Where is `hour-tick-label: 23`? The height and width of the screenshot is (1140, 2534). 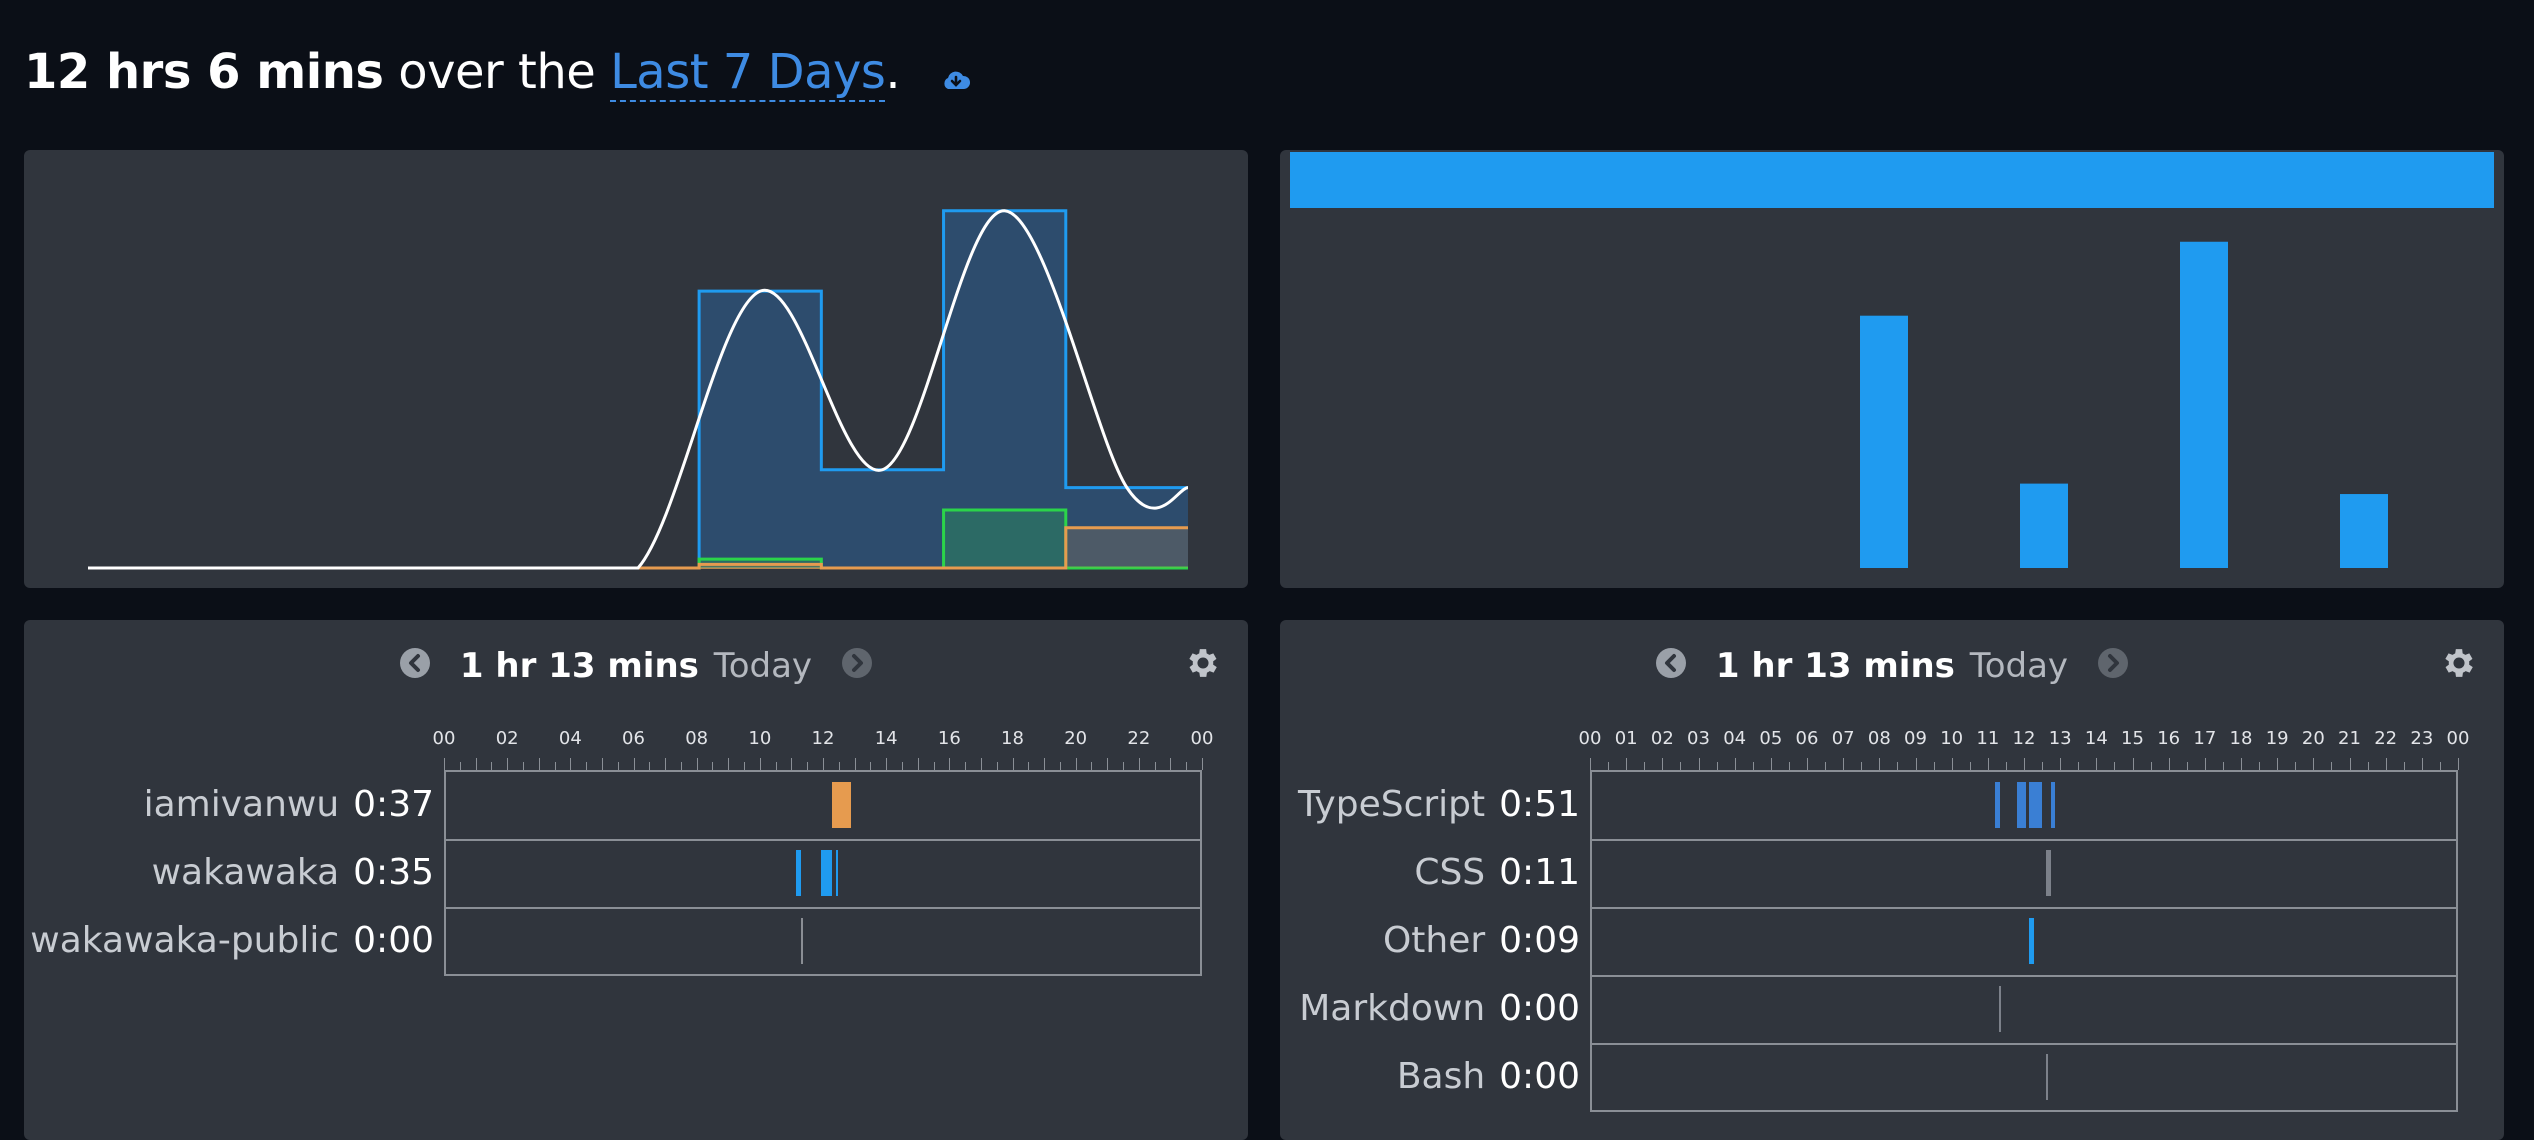
hour-tick-label: 23 is located at coordinates (2422, 738).